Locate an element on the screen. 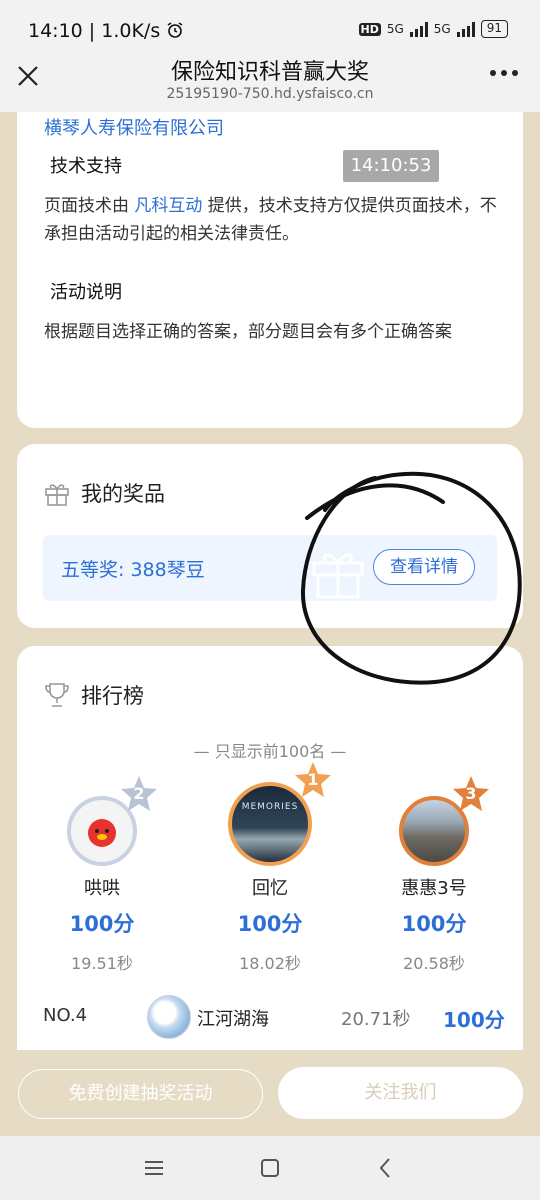 The width and height of the screenshot is (540, 1200). podium-rank-3: 3 惠惠3号 100分 20.58秒 is located at coordinates (434, 875).